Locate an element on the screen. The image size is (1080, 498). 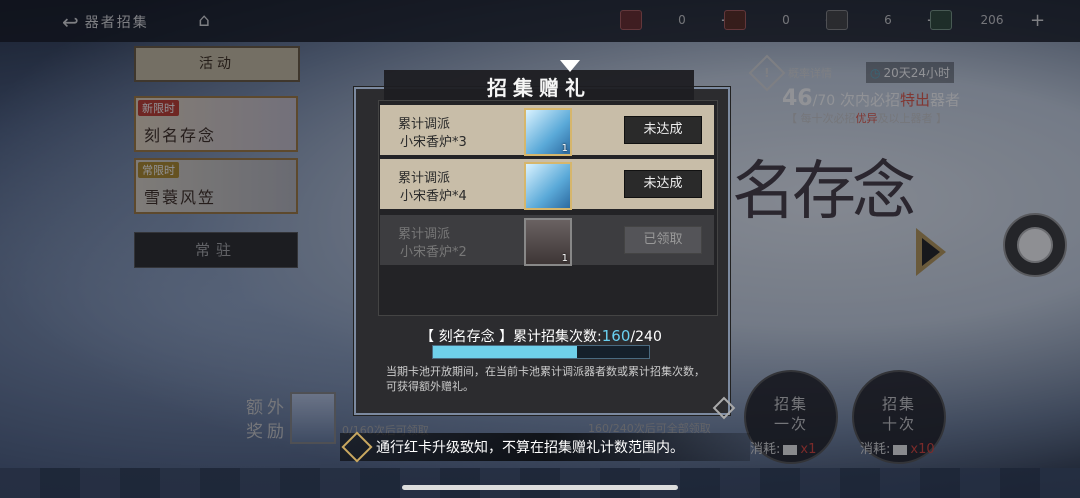
reward-requirement: 小宋香炉*4 is located at coordinates (433, 196).